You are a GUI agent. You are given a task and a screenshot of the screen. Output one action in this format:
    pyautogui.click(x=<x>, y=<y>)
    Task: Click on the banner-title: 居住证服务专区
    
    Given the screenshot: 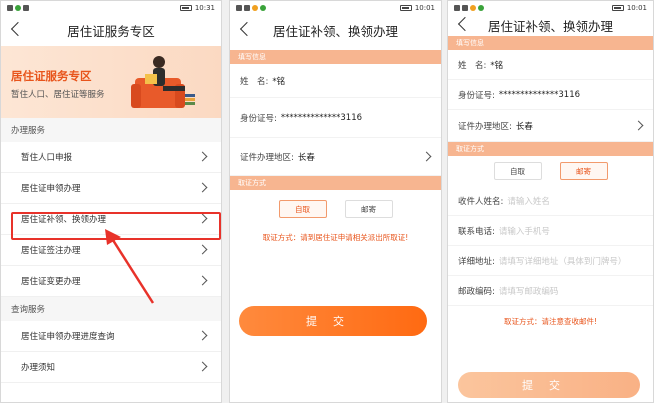 What is the action you would take?
    pyautogui.click(x=51, y=76)
    